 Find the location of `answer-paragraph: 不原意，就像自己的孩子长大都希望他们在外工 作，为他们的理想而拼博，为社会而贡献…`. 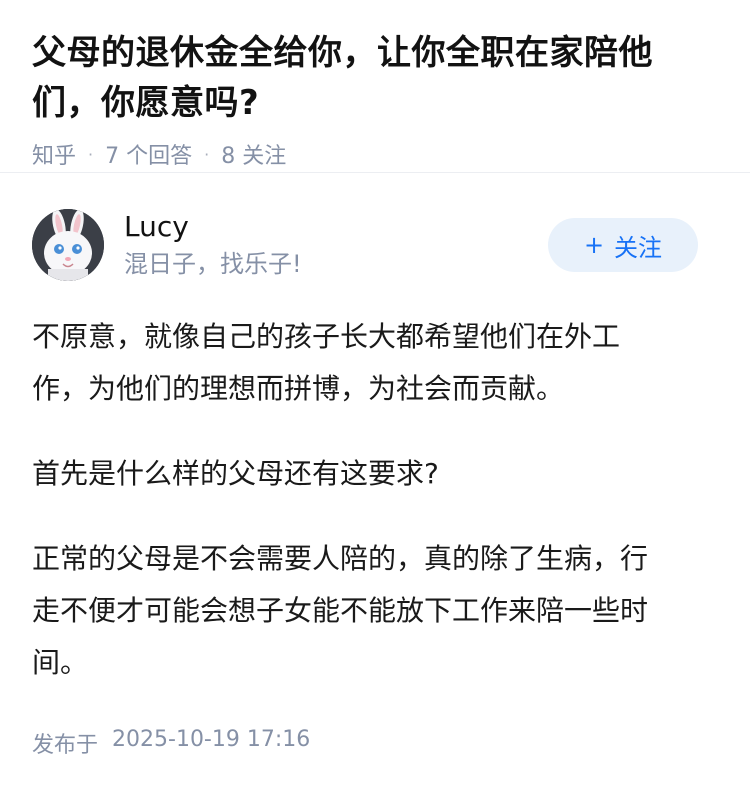

answer-paragraph: 不原意，就像自己的孩子长大都希望他们在外工 作，为他们的理想而拼博，为社会而贡献… is located at coordinates (375, 363).